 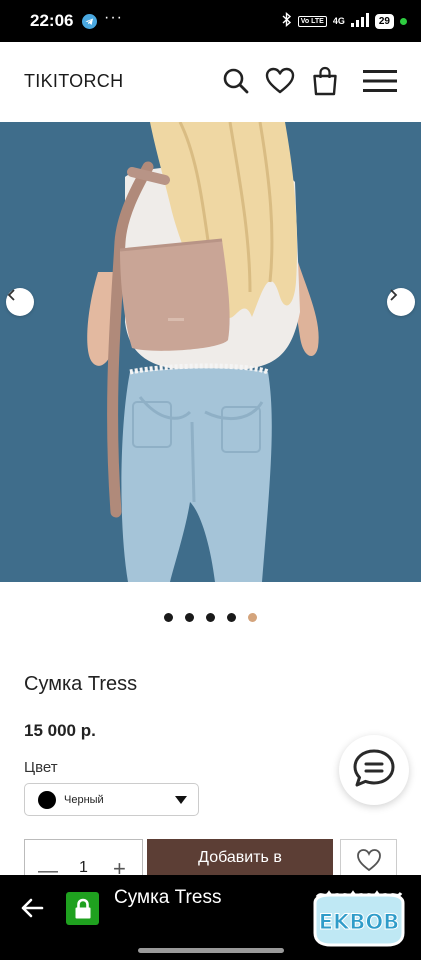 I want to click on gallery-prev-button, so click(x=20, y=302).